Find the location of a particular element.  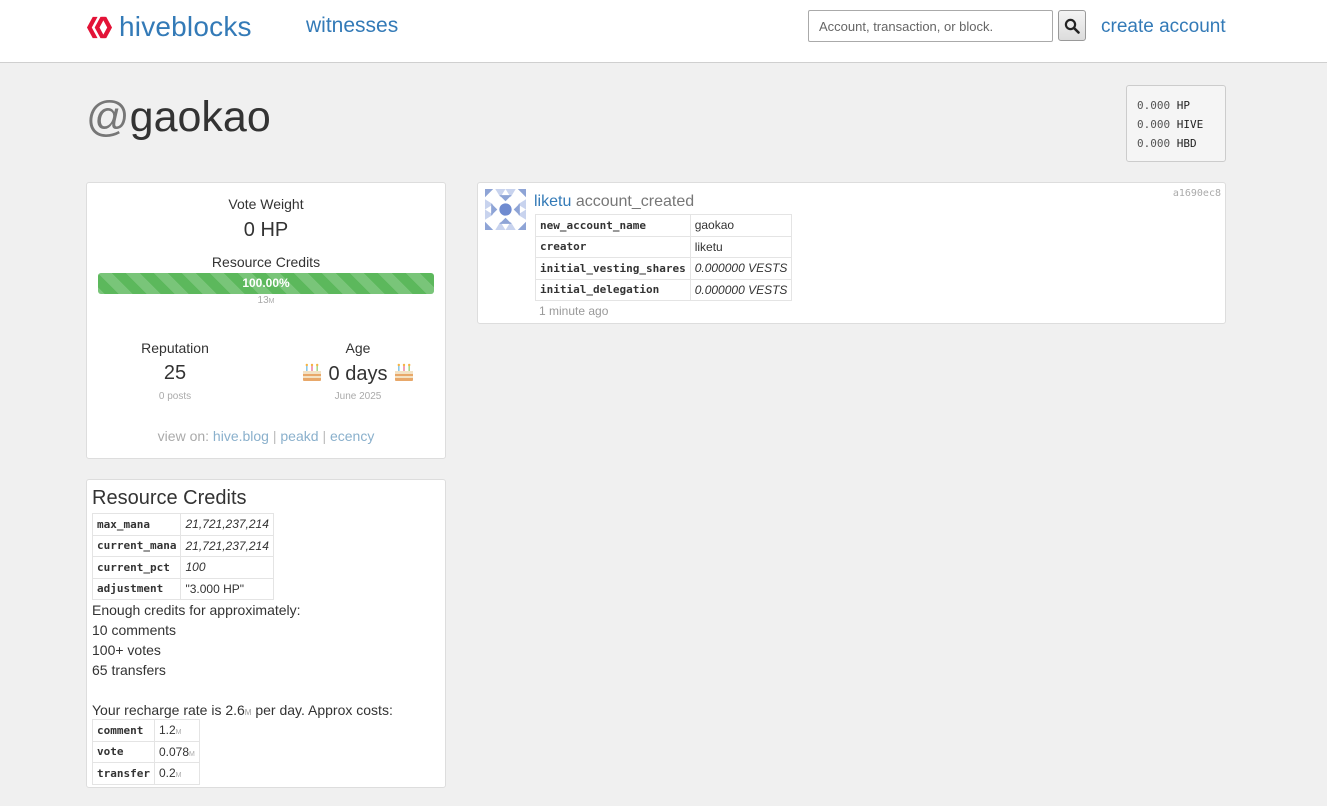

cost-value-cell: 1.2M is located at coordinates (176, 730).